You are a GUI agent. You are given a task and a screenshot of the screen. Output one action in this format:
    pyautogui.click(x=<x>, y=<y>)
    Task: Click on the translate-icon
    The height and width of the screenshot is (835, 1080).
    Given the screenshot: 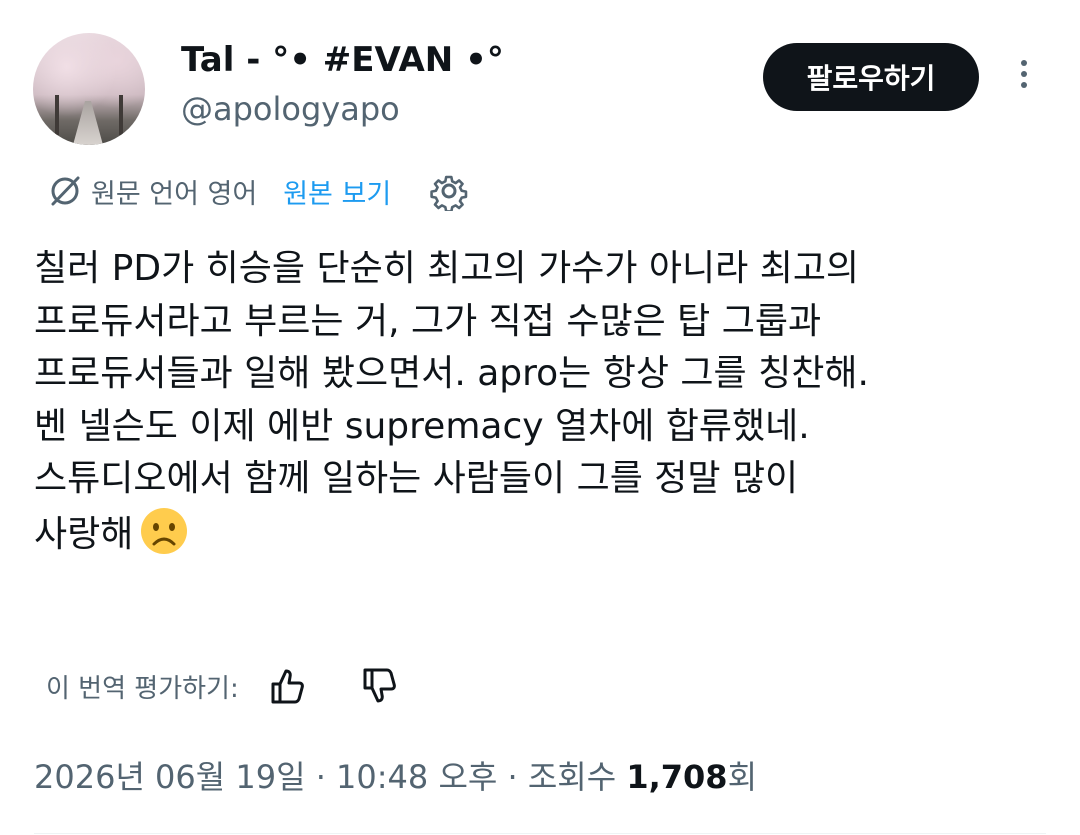 What is the action you would take?
    pyautogui.click(x=65, y=191)
    